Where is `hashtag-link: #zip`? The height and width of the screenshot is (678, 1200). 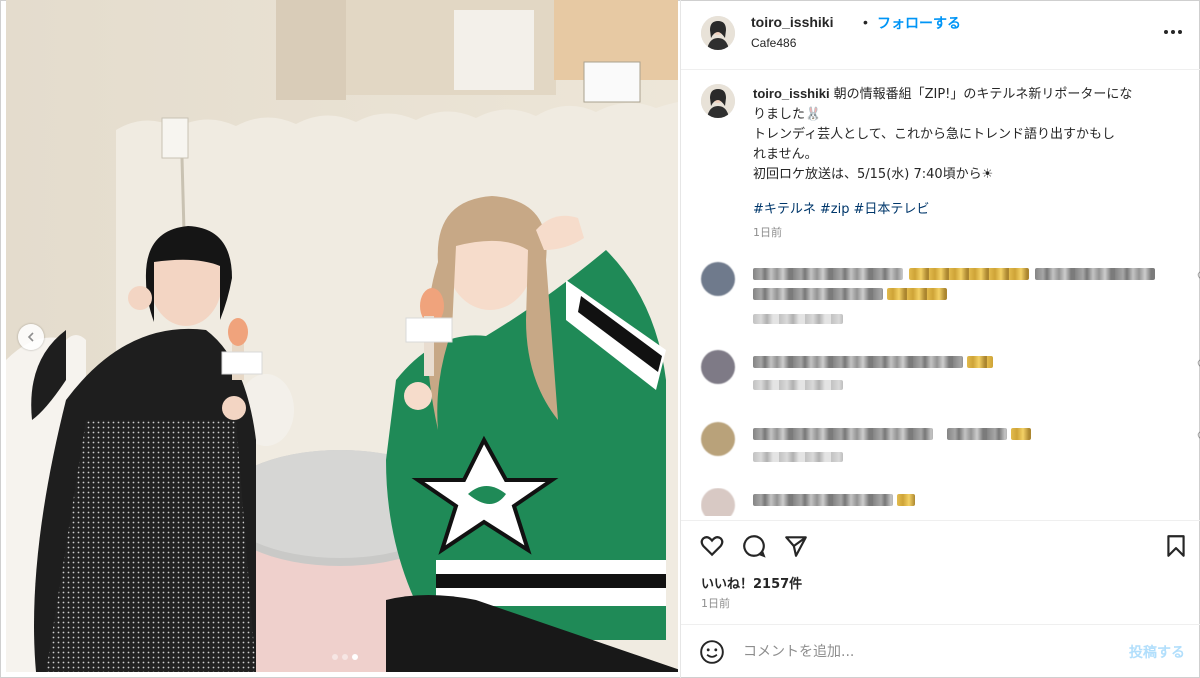
hashtag-link: #zip is located at coordinates (835, 209).